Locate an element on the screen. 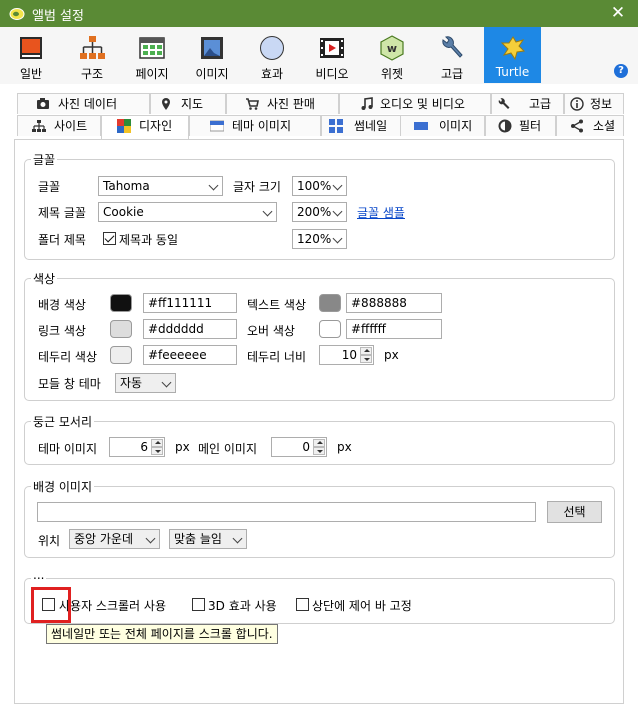 Image resolution: width=638 pixels, height=713 pixels. title-size-select: 200% is located at coordinates (319, 212).